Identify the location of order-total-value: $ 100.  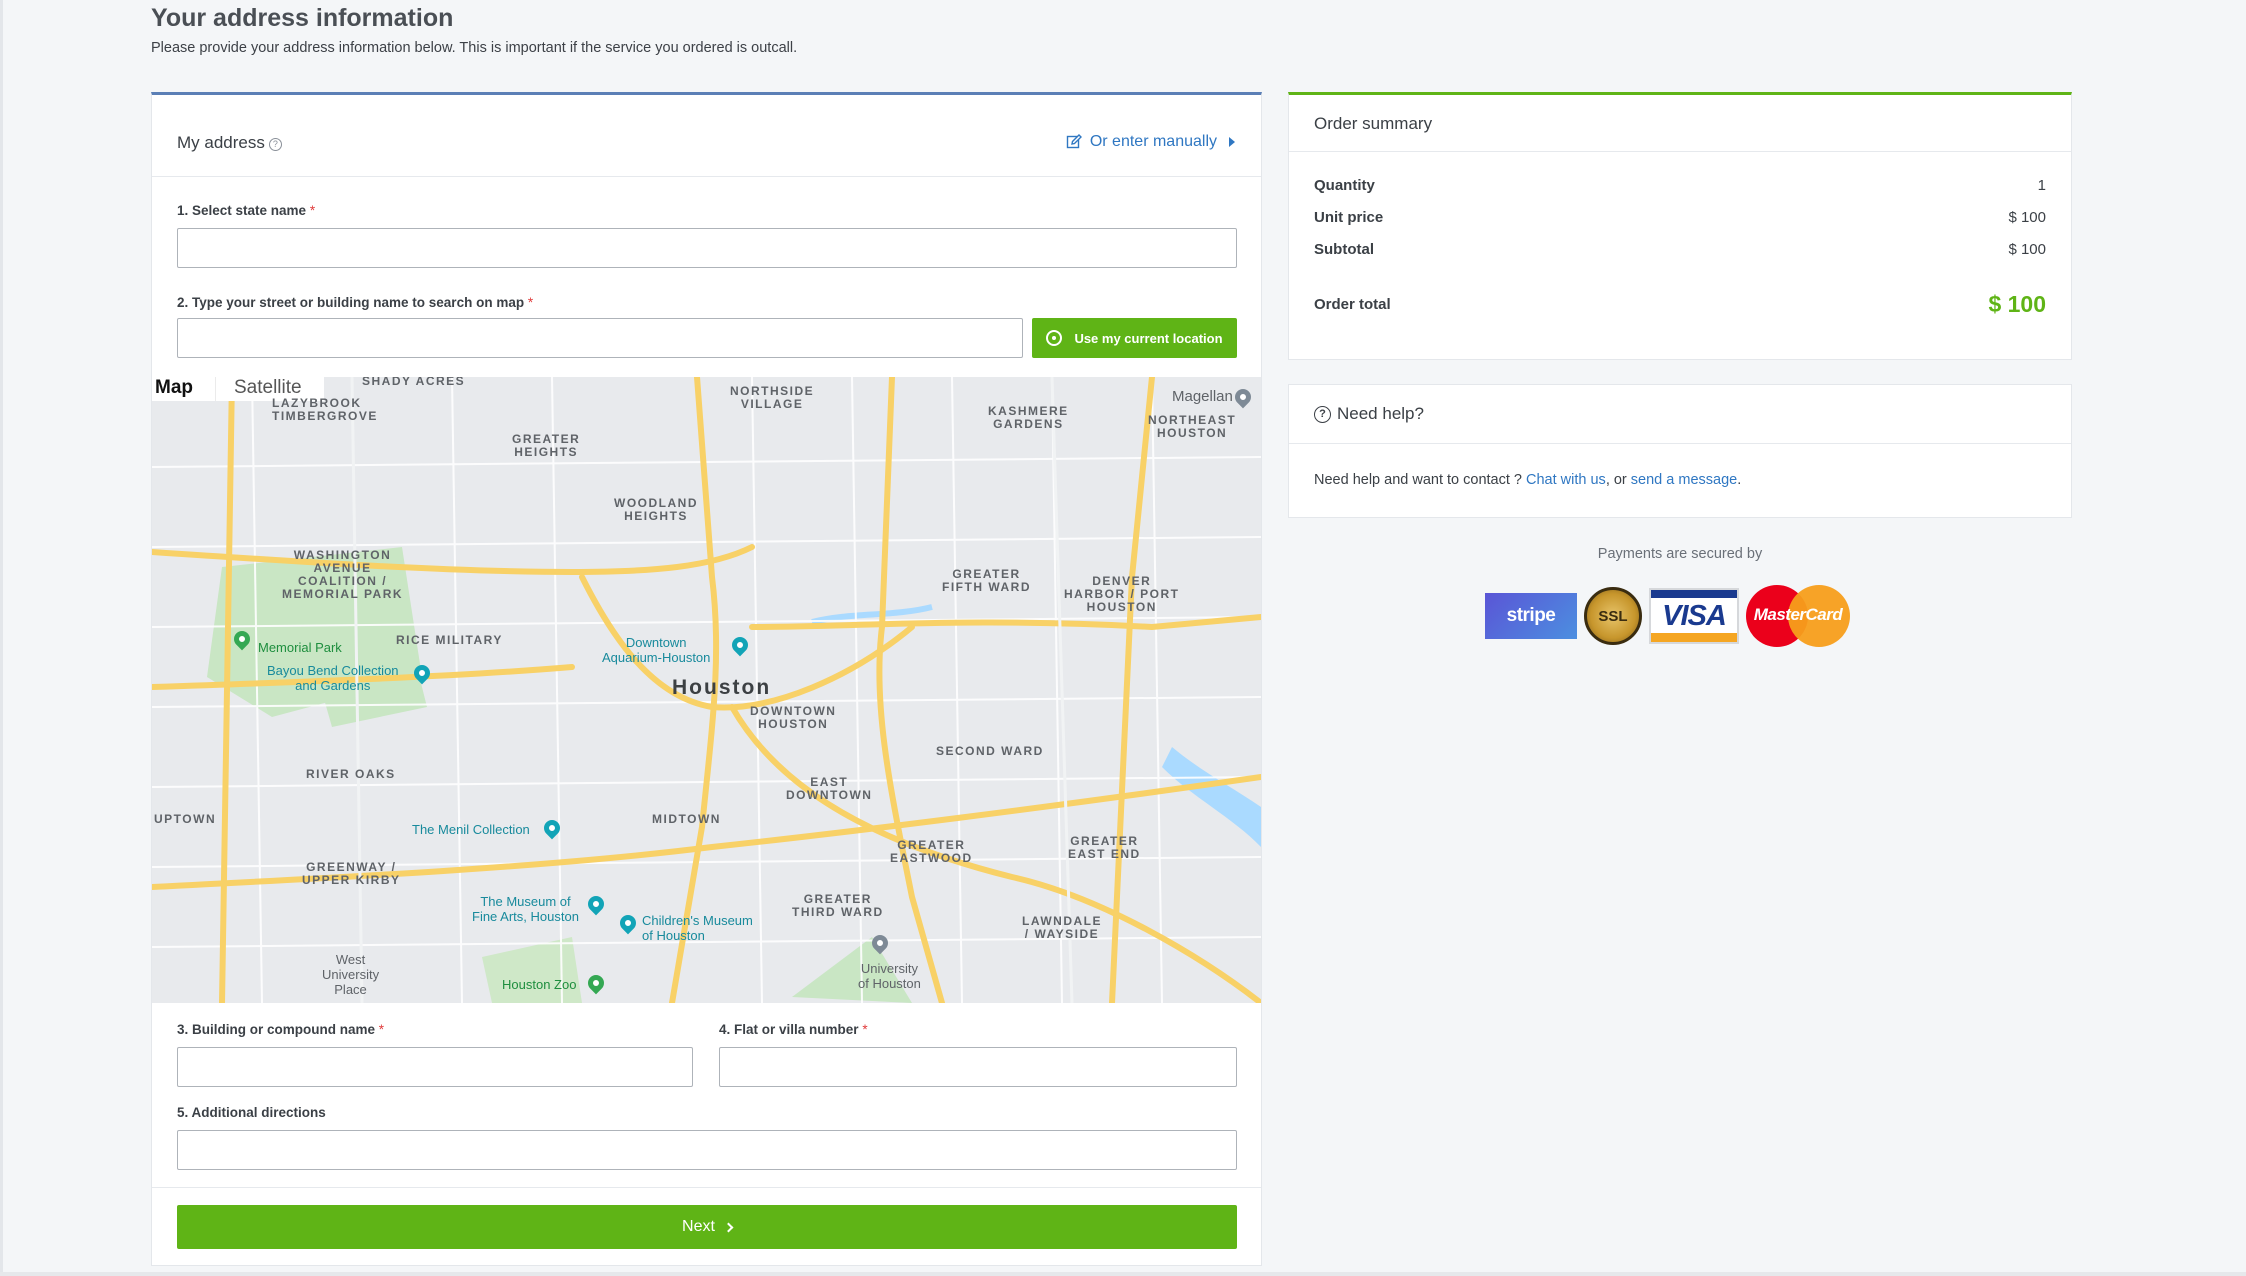
(2017, 304).